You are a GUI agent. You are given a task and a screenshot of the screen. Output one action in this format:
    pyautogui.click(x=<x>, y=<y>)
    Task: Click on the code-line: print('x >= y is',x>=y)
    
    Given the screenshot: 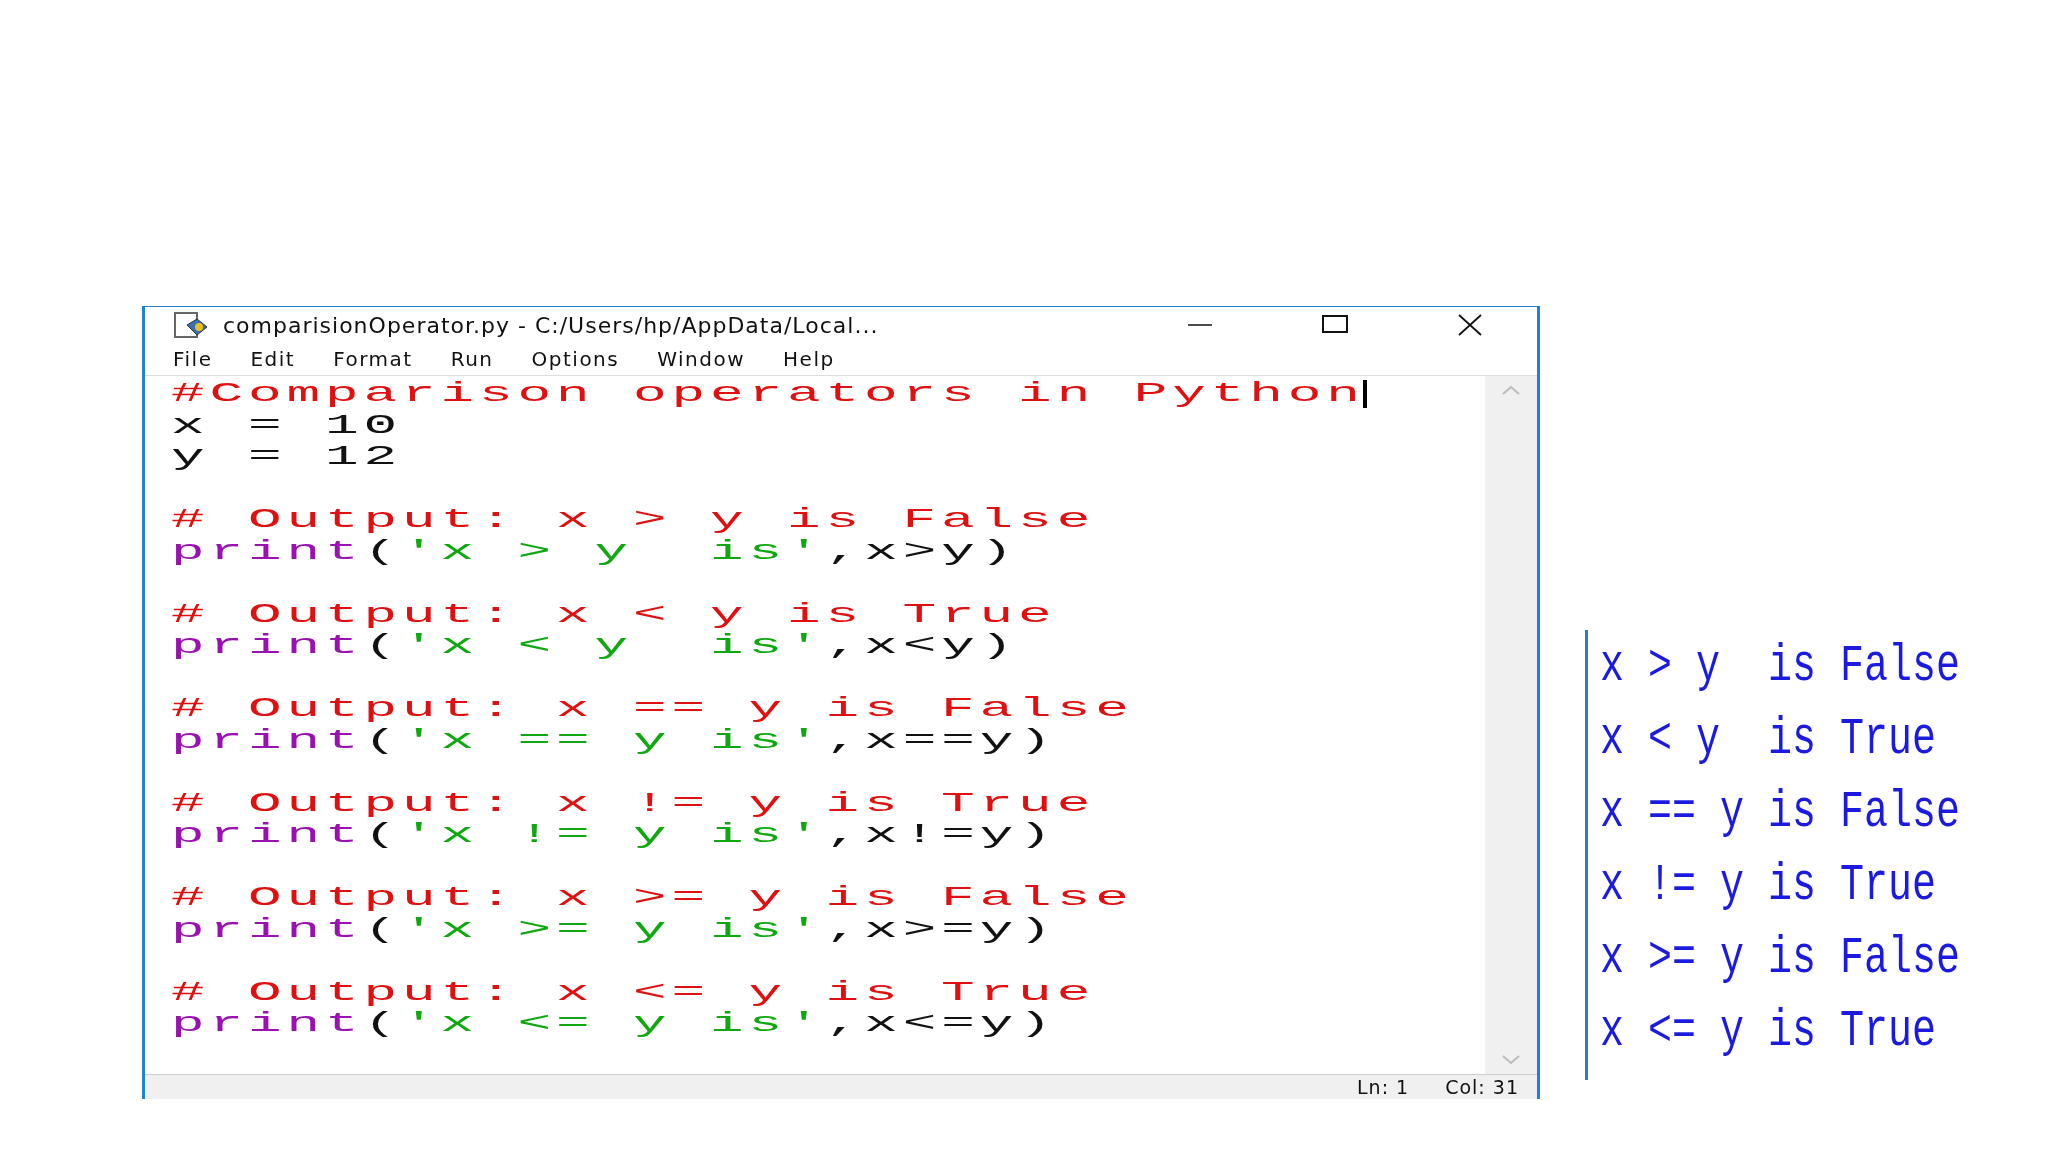 What is the action you would take?
    pyautogui.click(x=614, y=929)
    